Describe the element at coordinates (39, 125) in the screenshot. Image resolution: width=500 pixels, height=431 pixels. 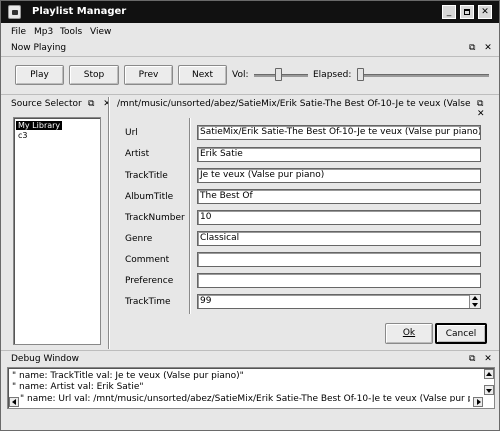
I see `source-item-my-library: My Library` at that location.